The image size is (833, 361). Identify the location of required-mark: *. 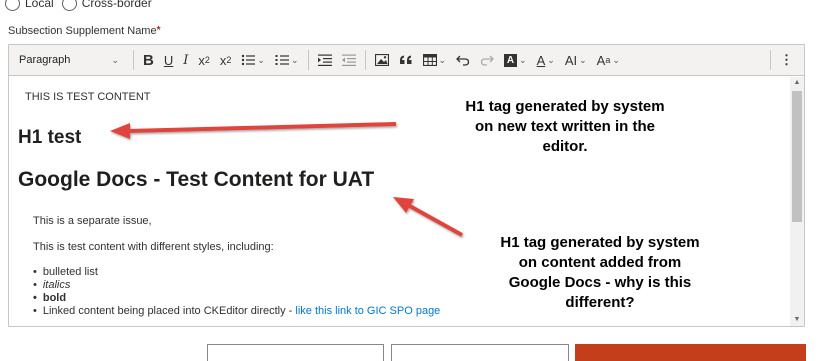
(158, 30).